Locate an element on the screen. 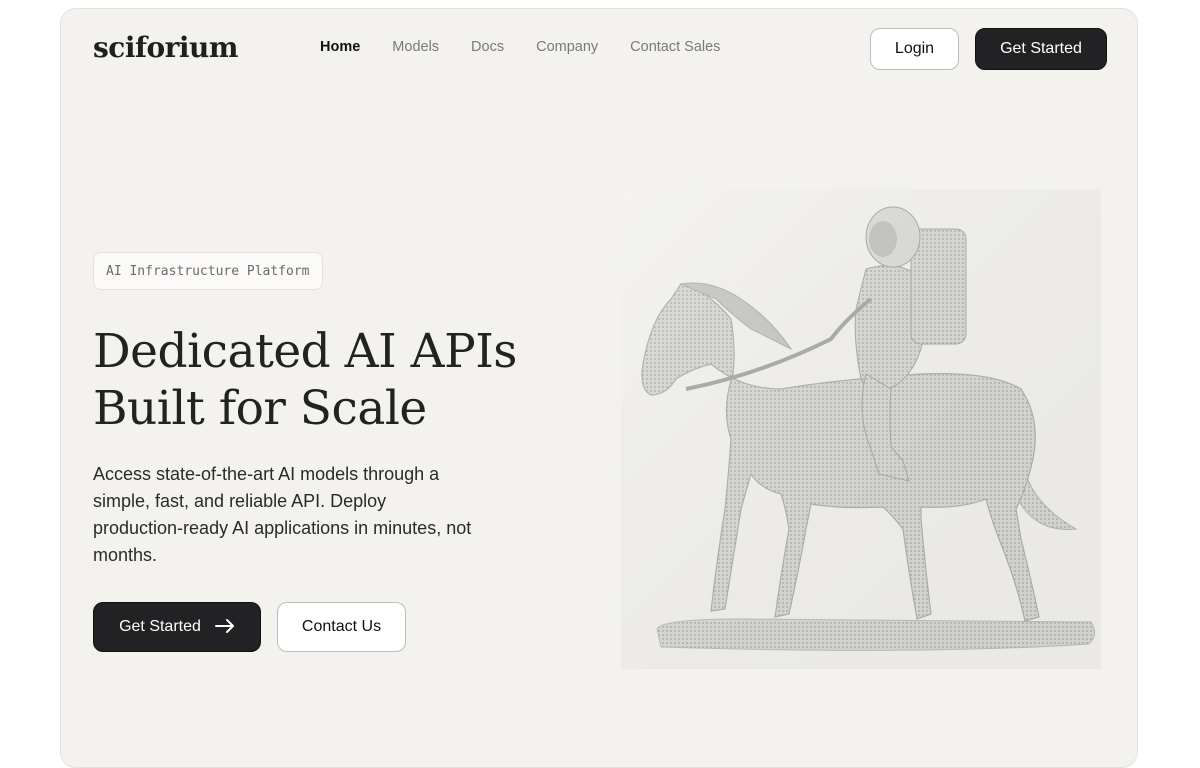 This screenshot has width=1200, height=768. nav-home: Home is located at coordinates (340, 47).